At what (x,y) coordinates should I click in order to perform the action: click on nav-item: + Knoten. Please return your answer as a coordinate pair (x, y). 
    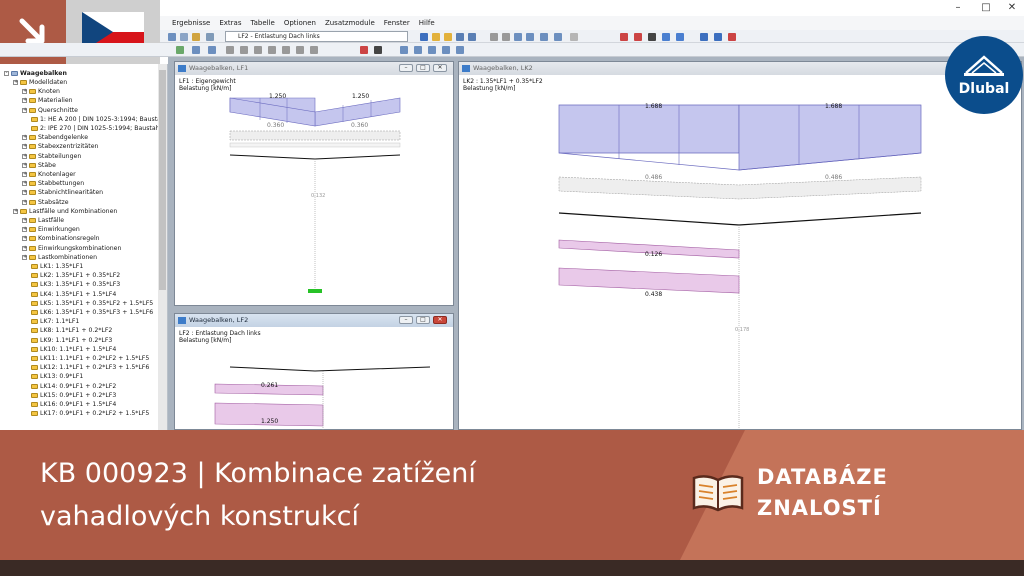
    Looking at the image, I should click on (41, 91).